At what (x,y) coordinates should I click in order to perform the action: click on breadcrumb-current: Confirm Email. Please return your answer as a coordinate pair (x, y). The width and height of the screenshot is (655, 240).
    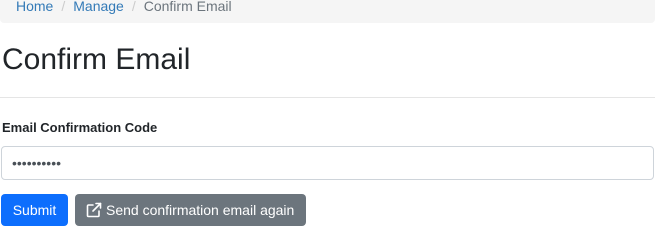
    Looking at the image, I should click on (187, 7).